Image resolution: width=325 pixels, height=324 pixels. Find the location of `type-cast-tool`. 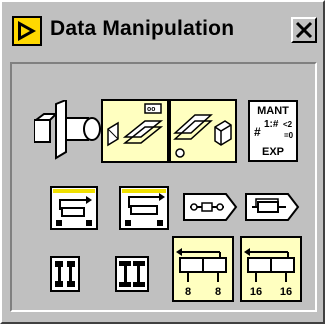

type-cast-tool is located at coordinates (203, 131).